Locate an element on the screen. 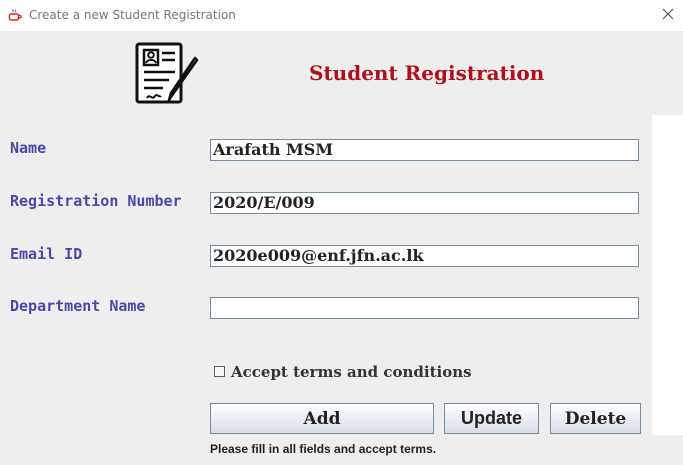 The image size is (683, 465). page-title: Student Registration is located at coordinates (427, 73).